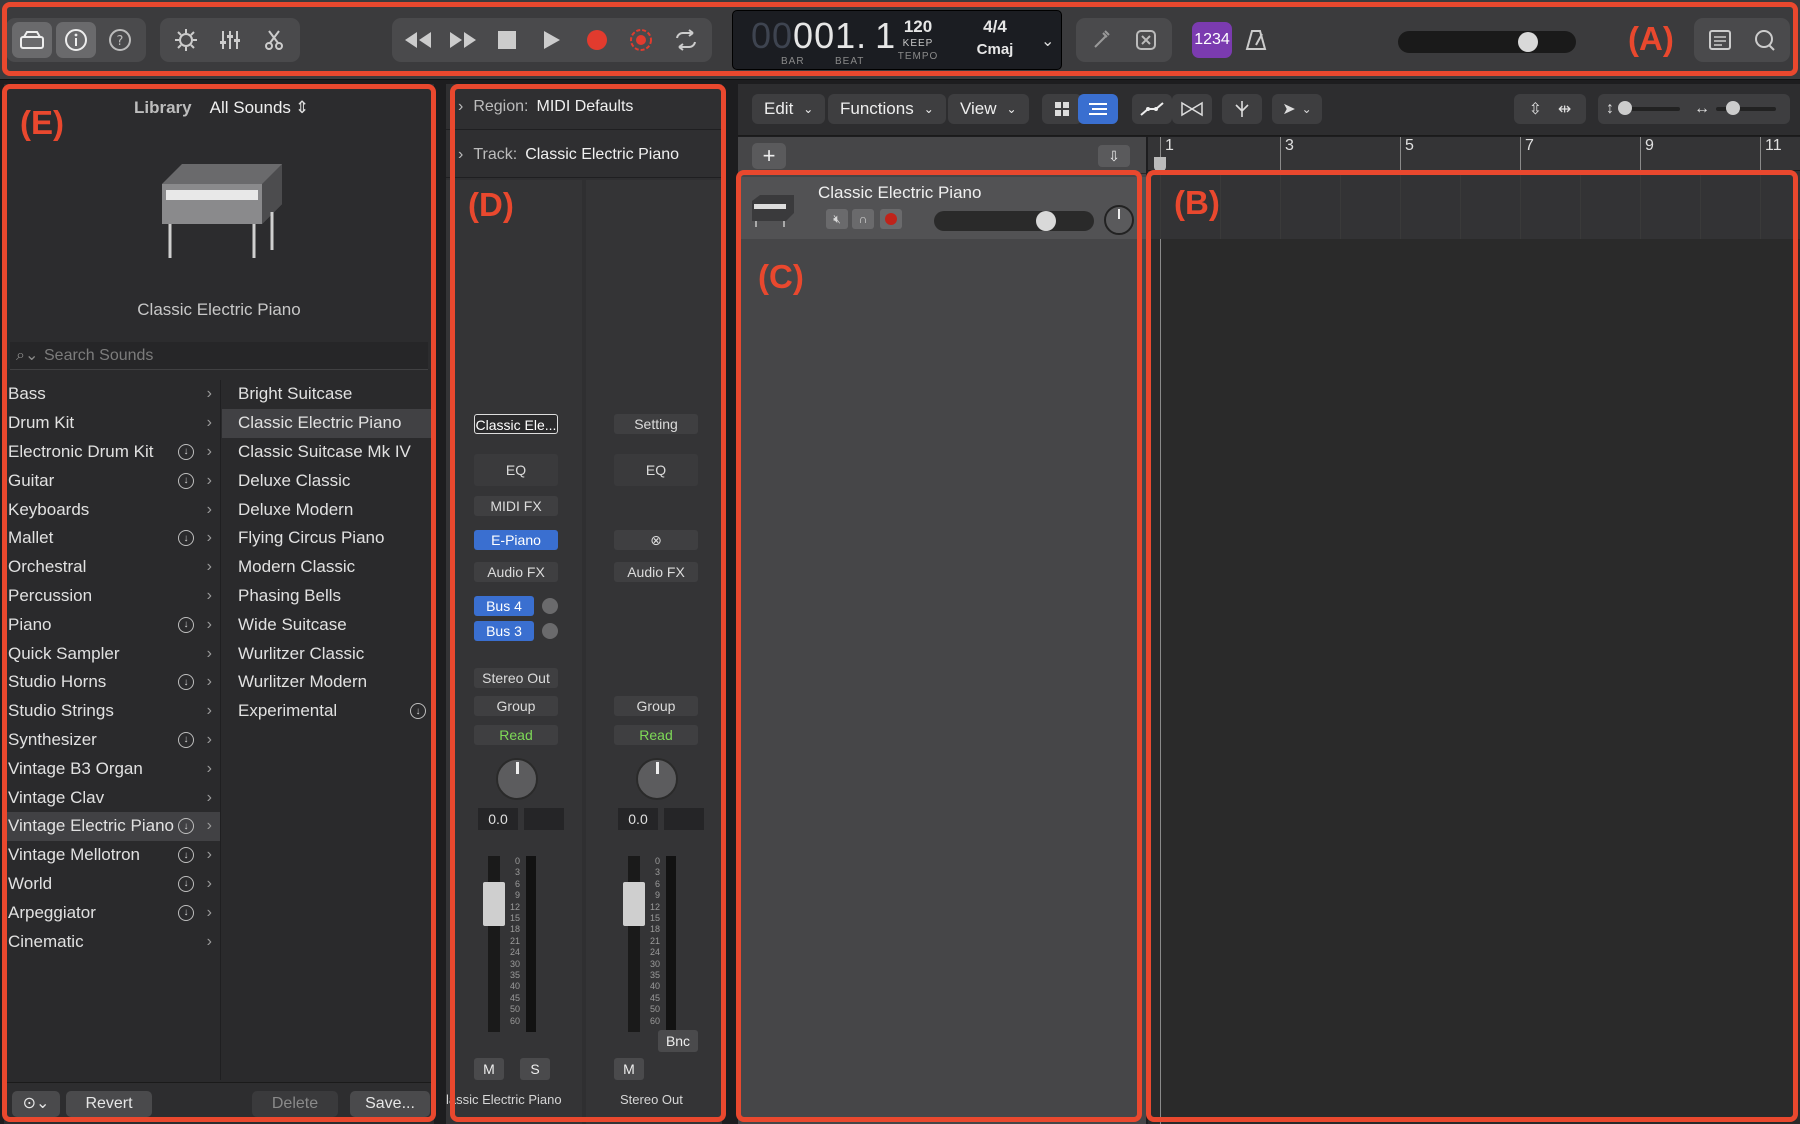 The width and height of the screenshot is (1800, 1124). Describe the element at coordinates (1289, 109) in the screenshot. I see `pointer-icon: ➤` at that location.